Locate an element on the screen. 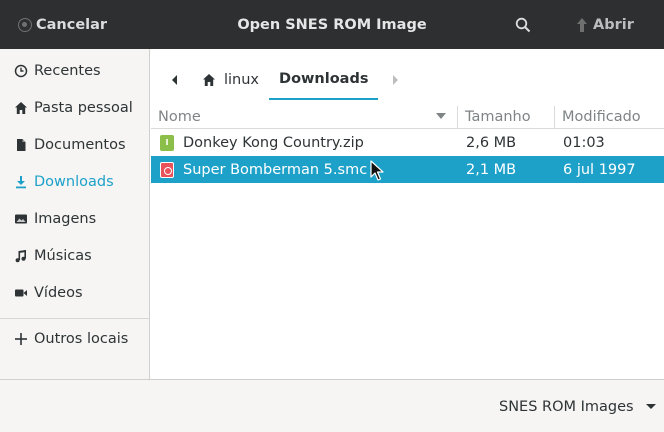 The image size is (664, 432). sidebar-item-label: Pasta pessoal is located at coordinates (83, 108).